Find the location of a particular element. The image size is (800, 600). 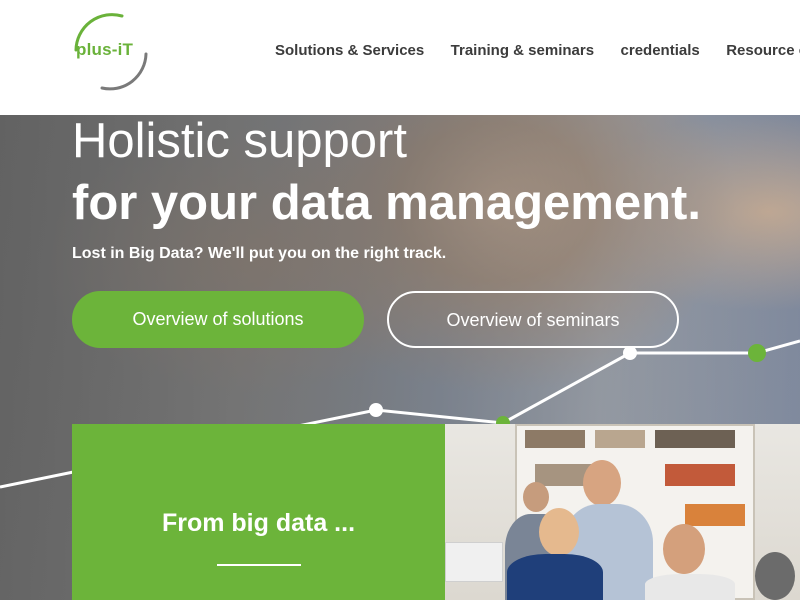

office-photo is located at coordinates (622, 512).